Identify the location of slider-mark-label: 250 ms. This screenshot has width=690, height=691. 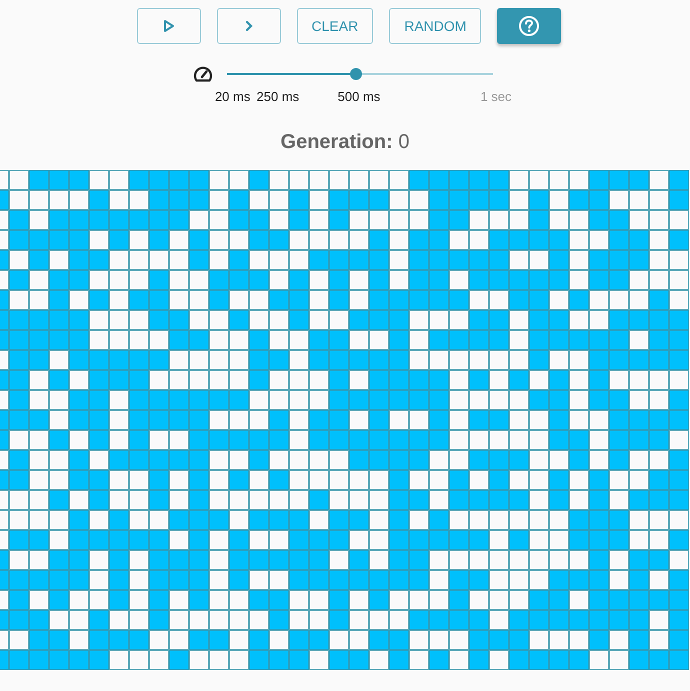
(278, 96).